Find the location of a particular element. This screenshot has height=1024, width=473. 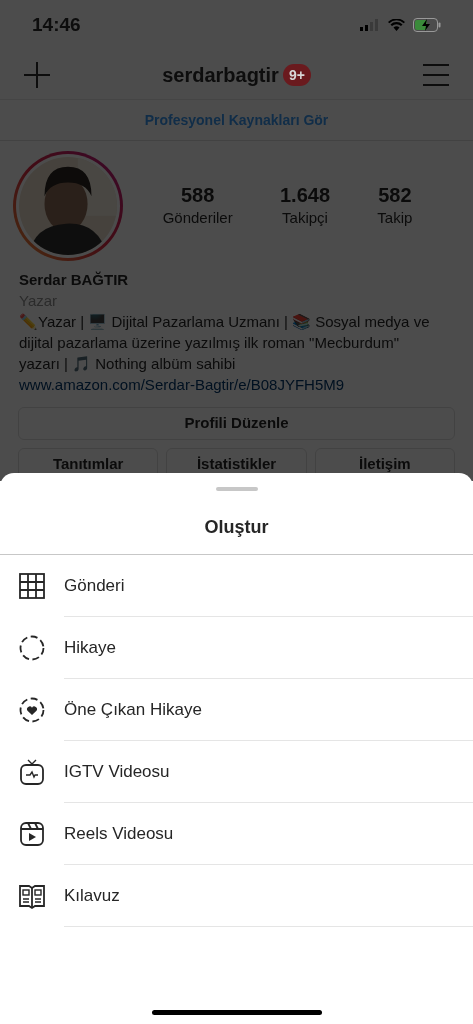

drag-handle is located at coordinates (236, 489).